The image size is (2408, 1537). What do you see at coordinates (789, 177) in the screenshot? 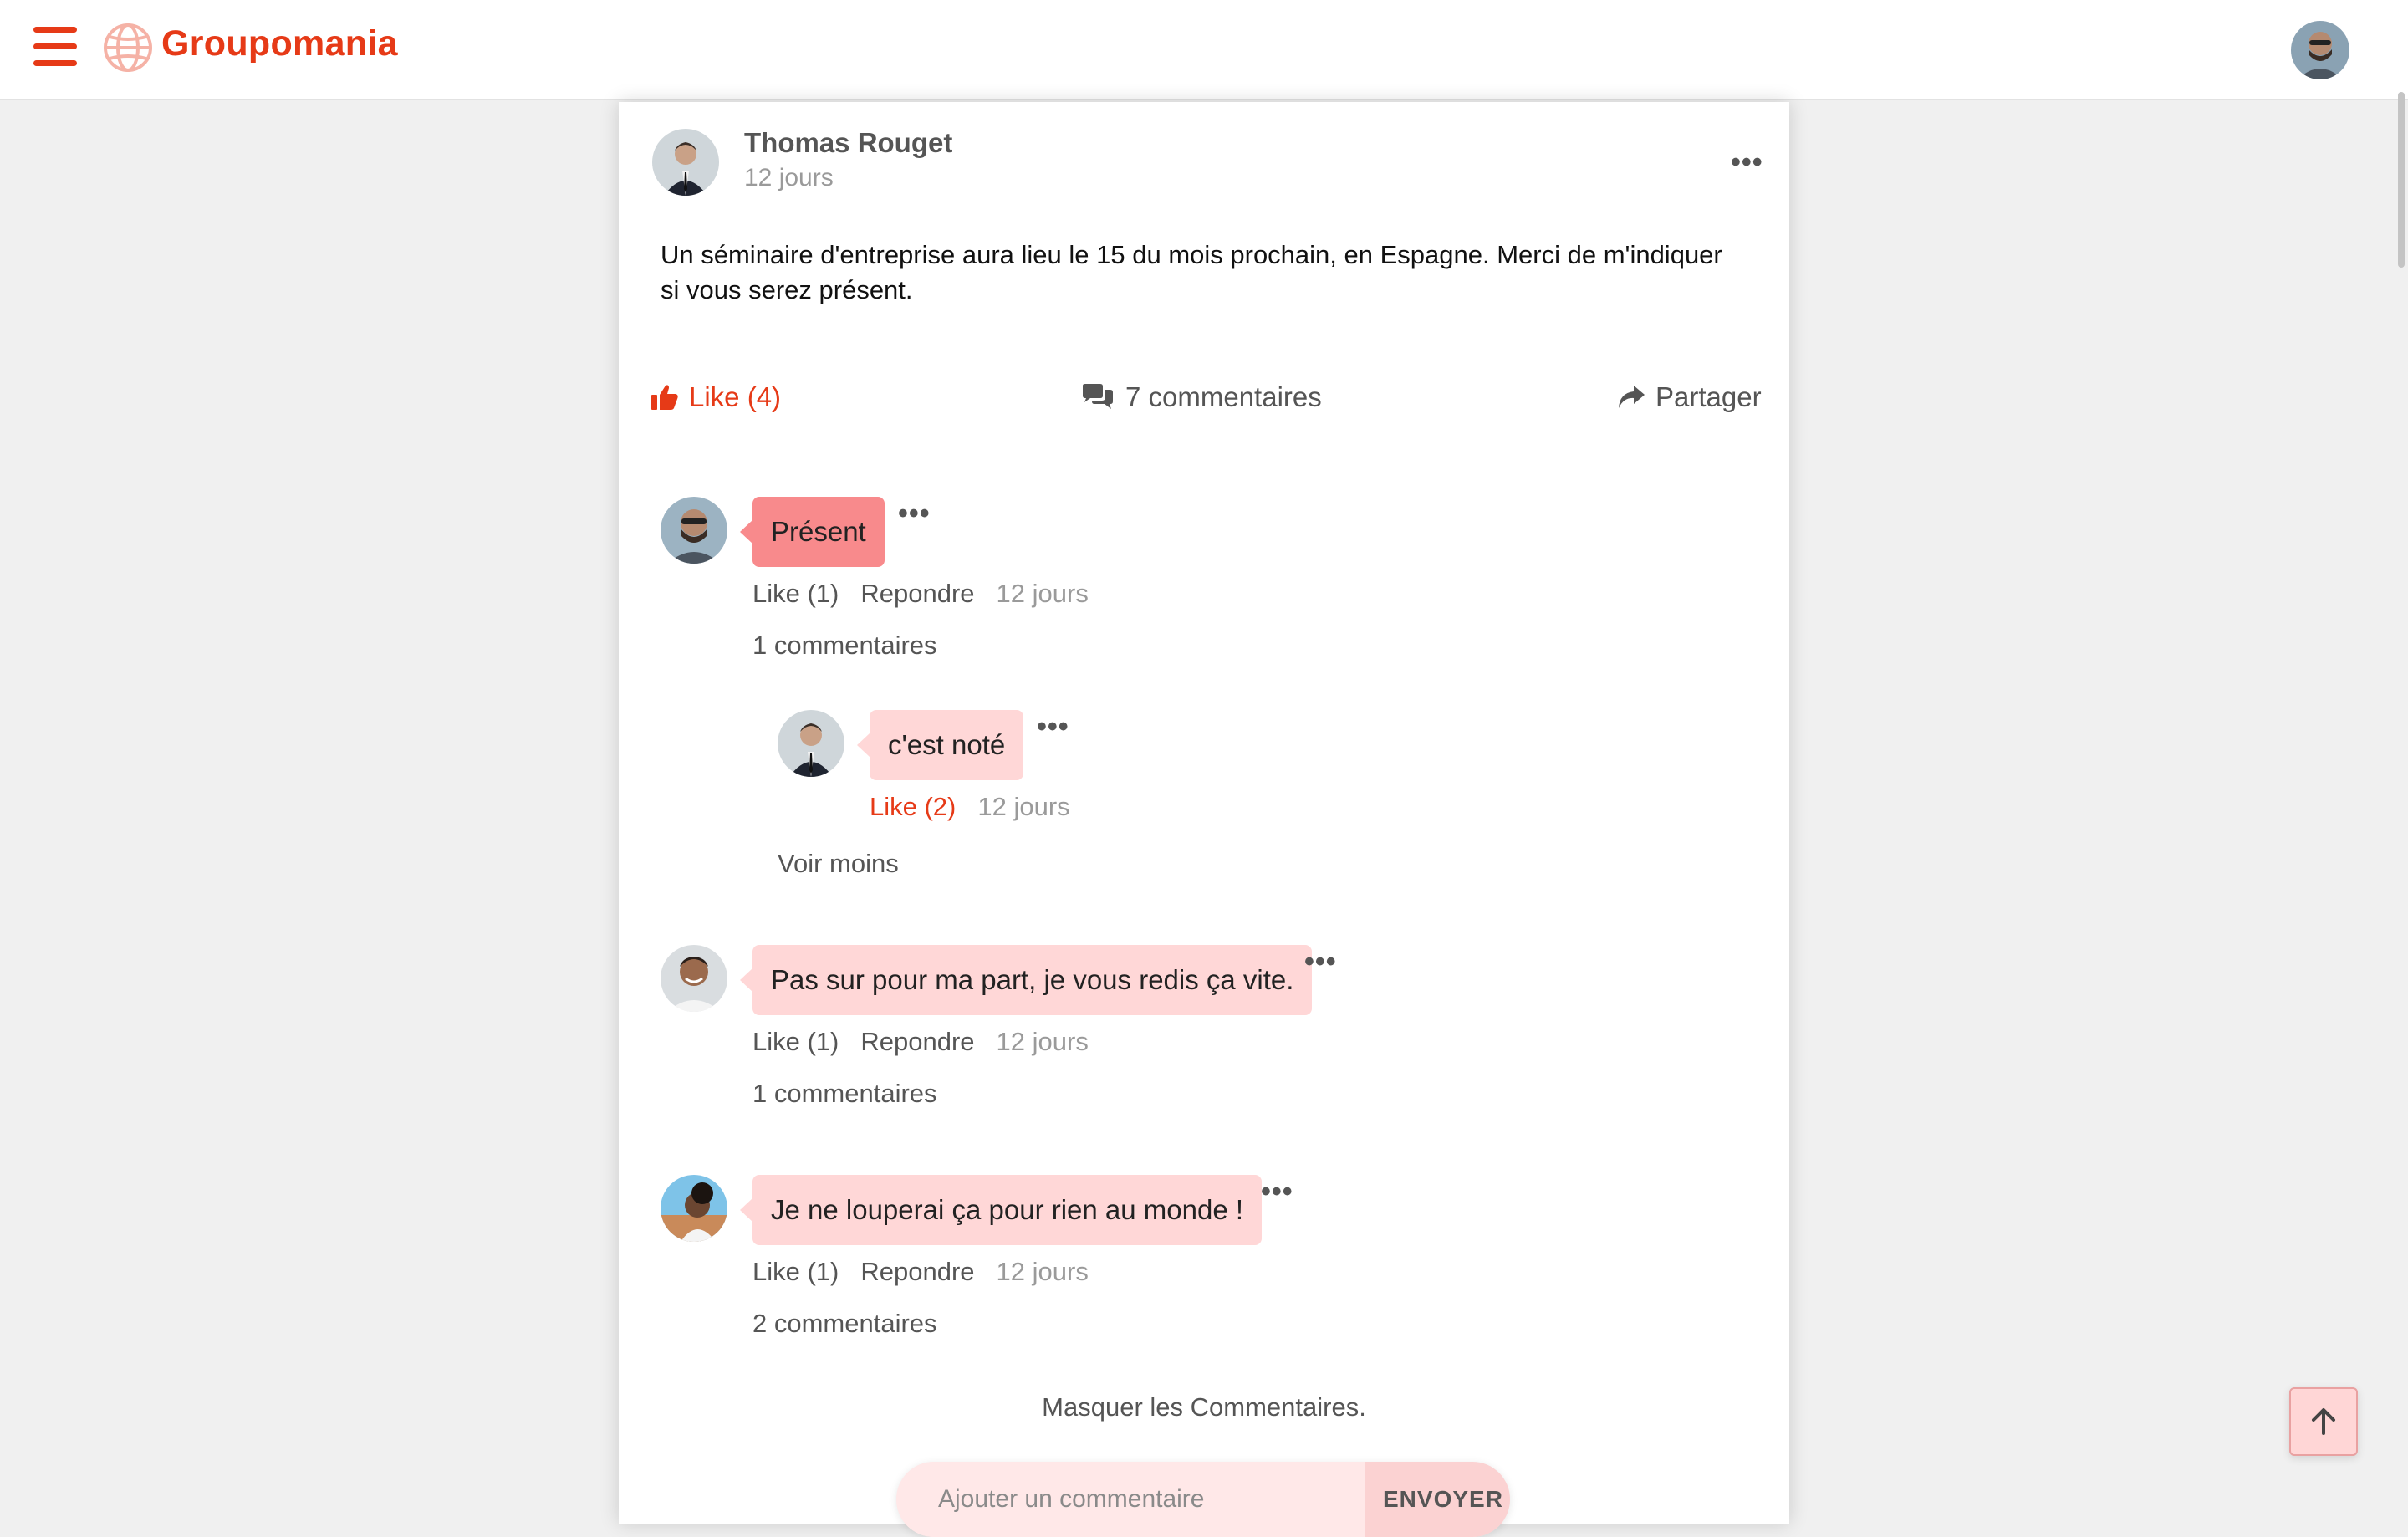
I see `post-time: 12 jours` at bounding box center [789, 177].